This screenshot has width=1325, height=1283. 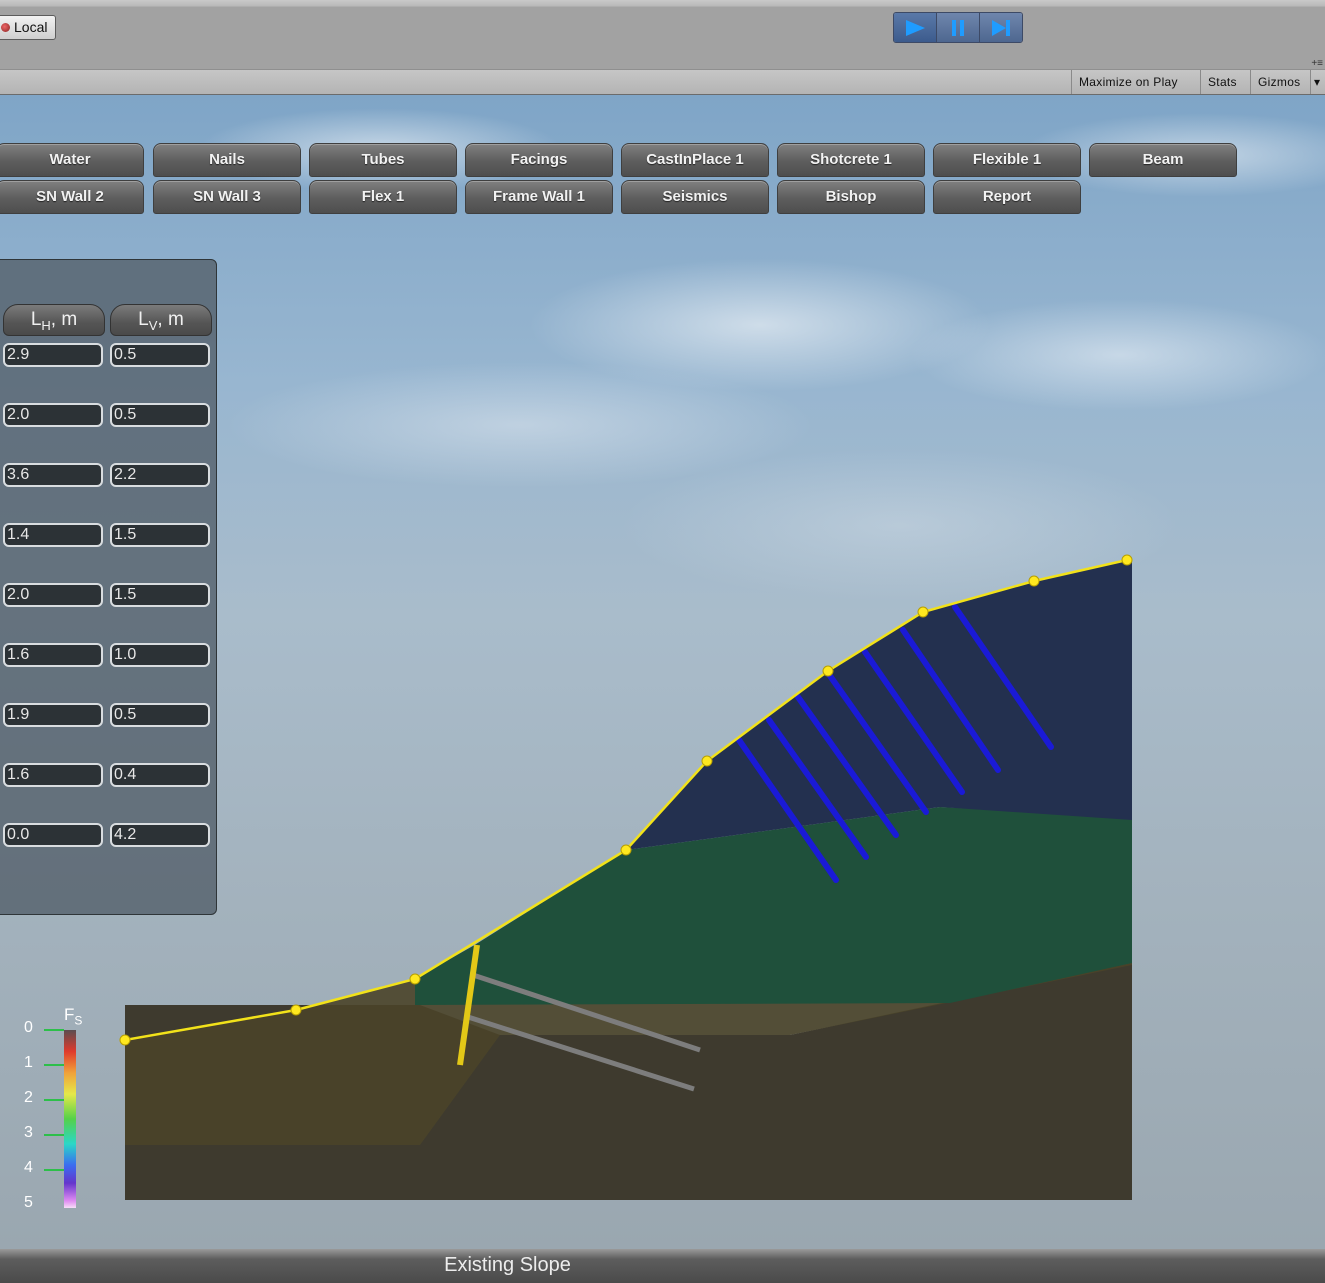 I want to click on fs-legend-label: 0, so click(x=28, y=1027).